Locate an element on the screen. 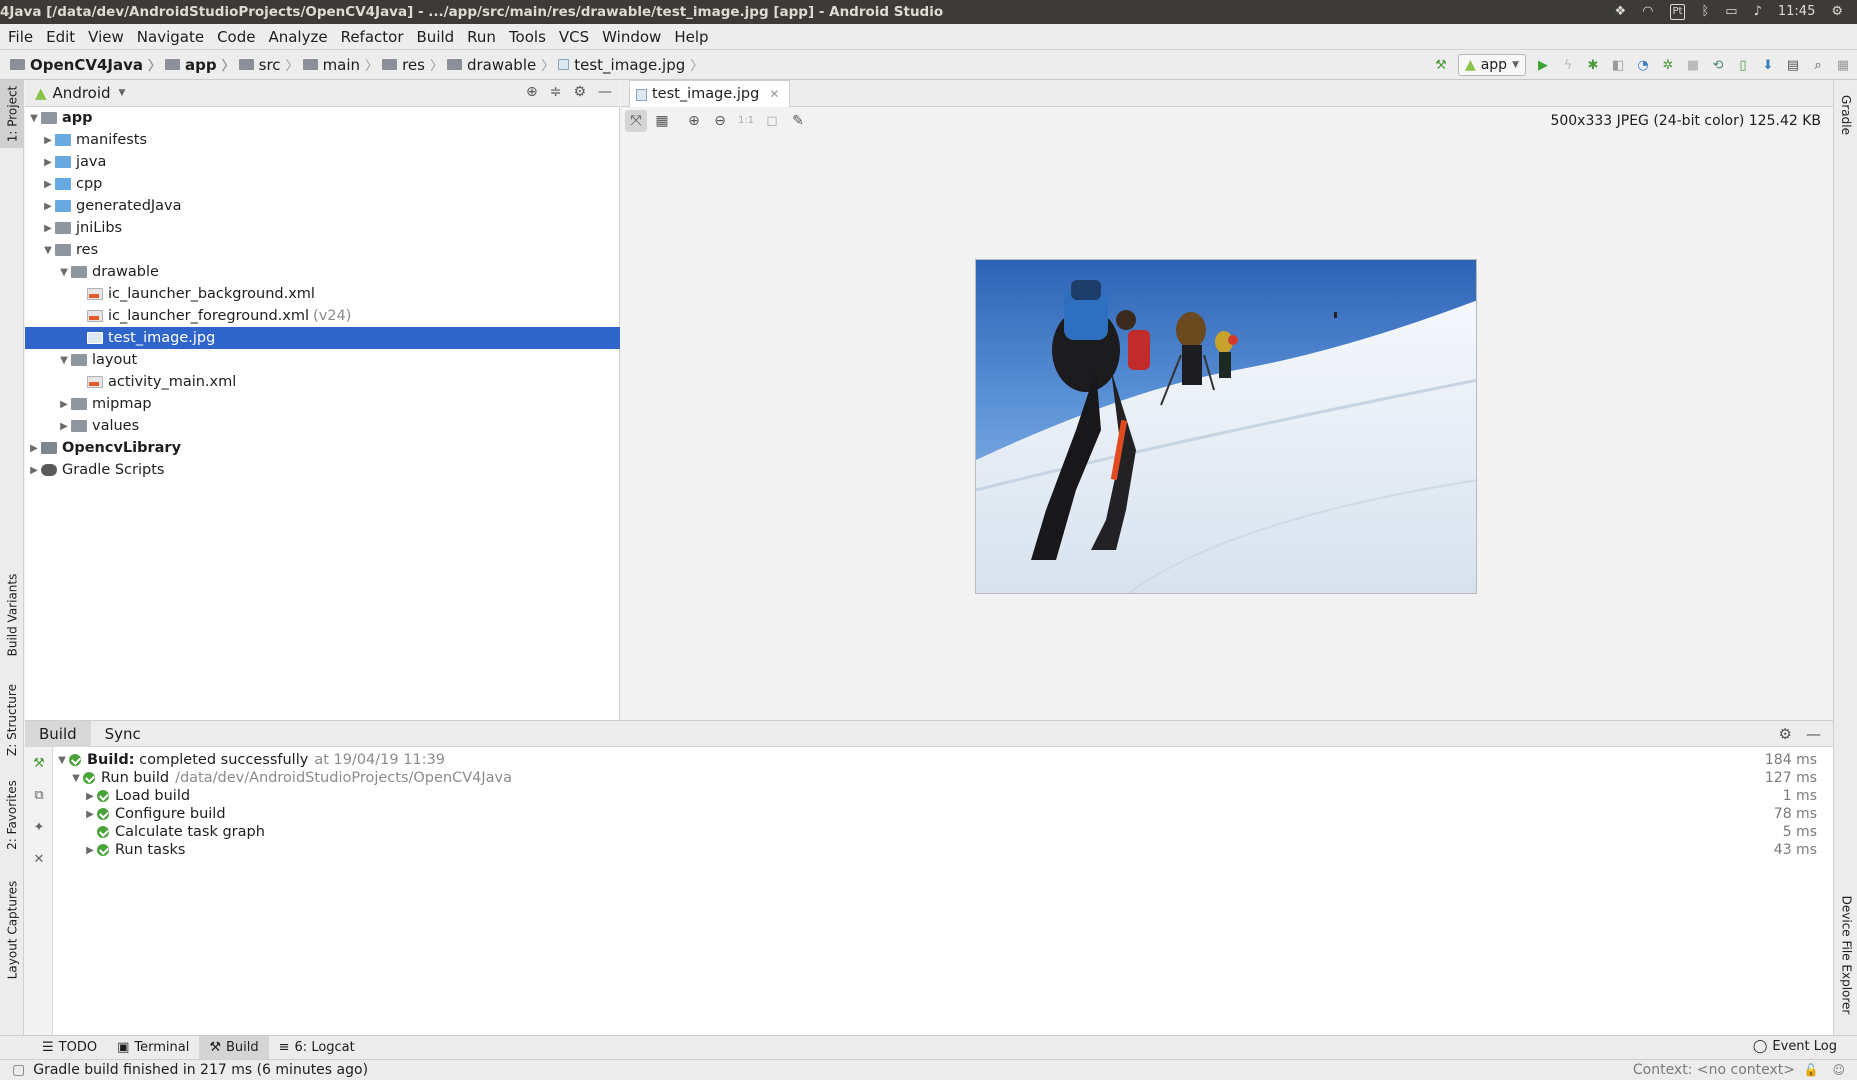  menu-window: Window is located at coordinates (631, 37).